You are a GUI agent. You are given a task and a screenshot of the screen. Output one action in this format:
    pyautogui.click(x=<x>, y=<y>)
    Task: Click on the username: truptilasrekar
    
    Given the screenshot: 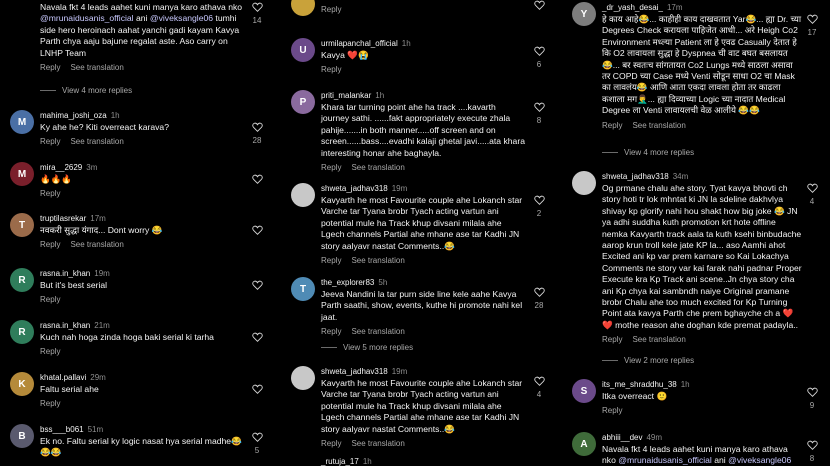 What is the action you would take?
    pyautogui.click(x=63, y=218)
    